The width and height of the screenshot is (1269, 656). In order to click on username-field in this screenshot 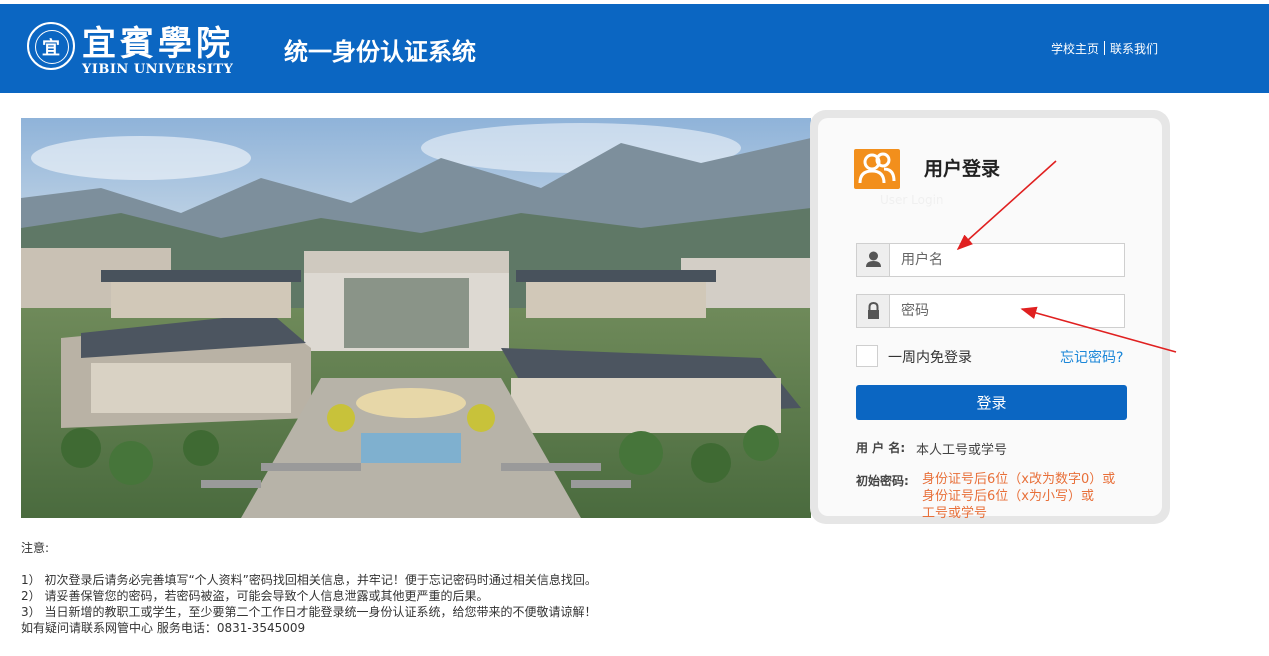, I will do `click(990, 260)`.